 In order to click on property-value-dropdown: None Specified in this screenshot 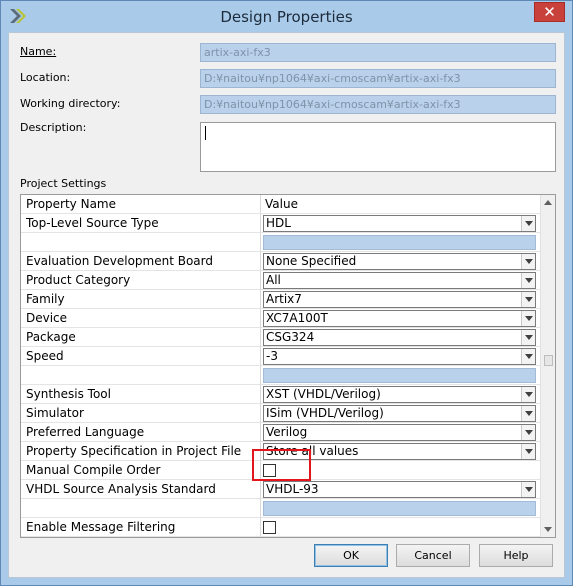, I will do `click(399, 261)`.